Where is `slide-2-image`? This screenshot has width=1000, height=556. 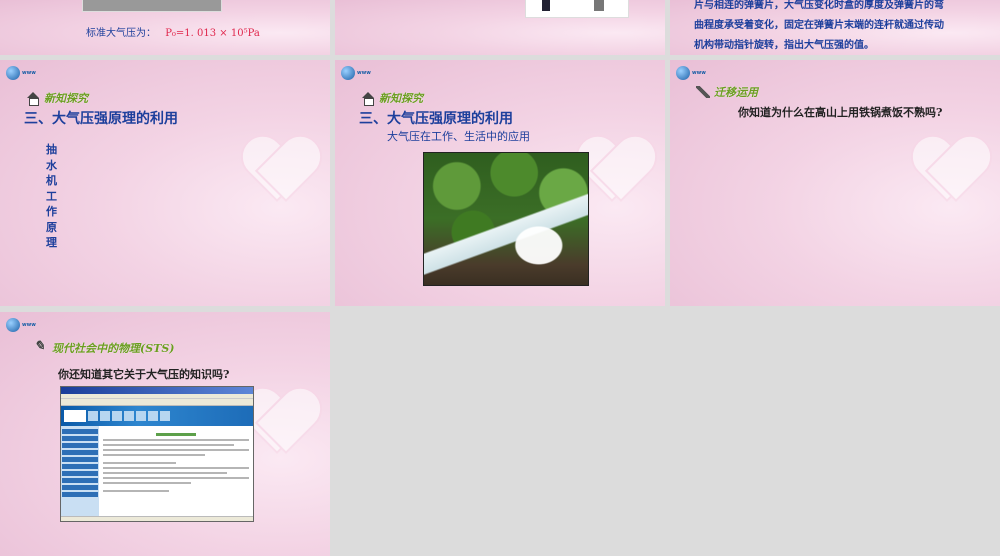
slide-2-image is located at coordinates (577, 9).